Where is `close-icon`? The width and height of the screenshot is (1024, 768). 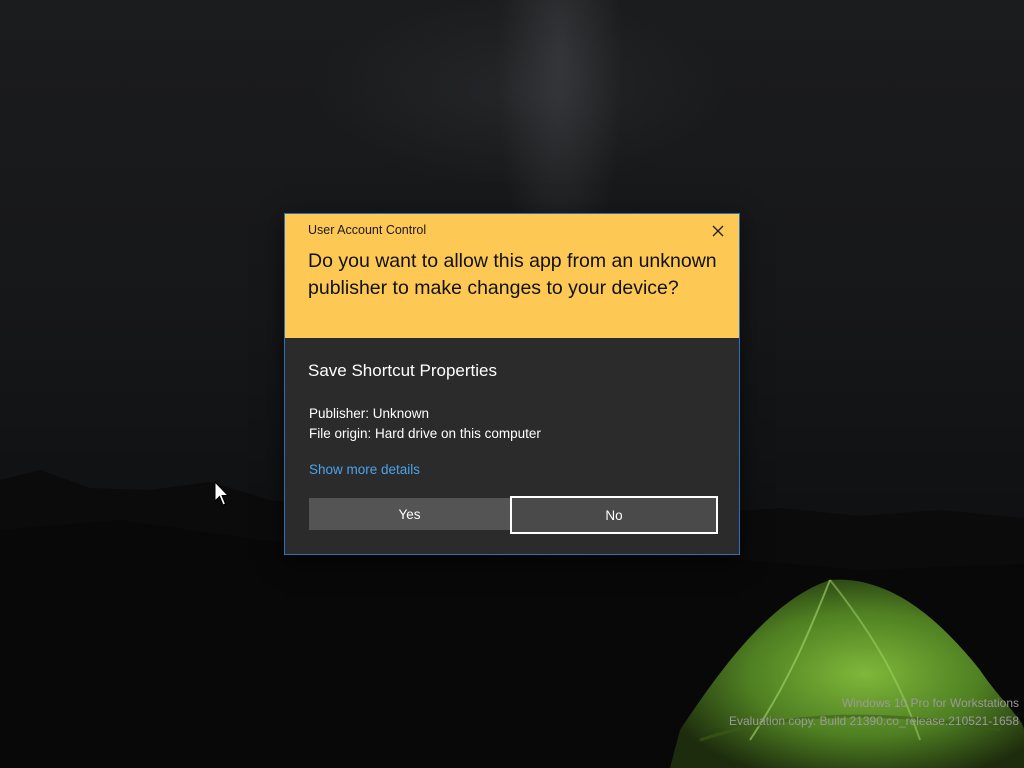
close-icon is located at coordinates (718, 231).